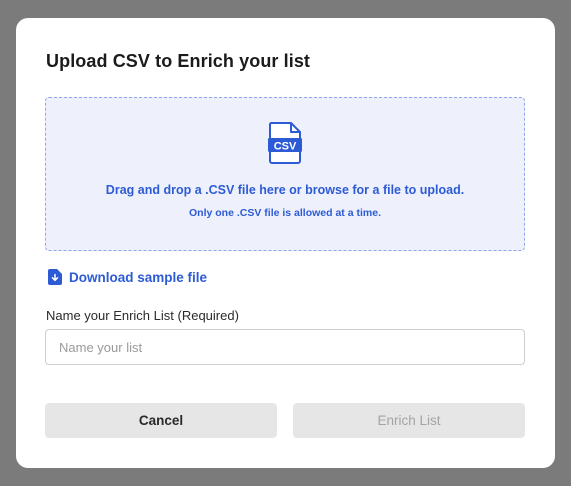 This screenshot has width=571, height=486. Describe the element at coordinates (285, 213) in the screenshot. I see `dropzone-note: Only one .CSV file is allowed at a time.` at that location.